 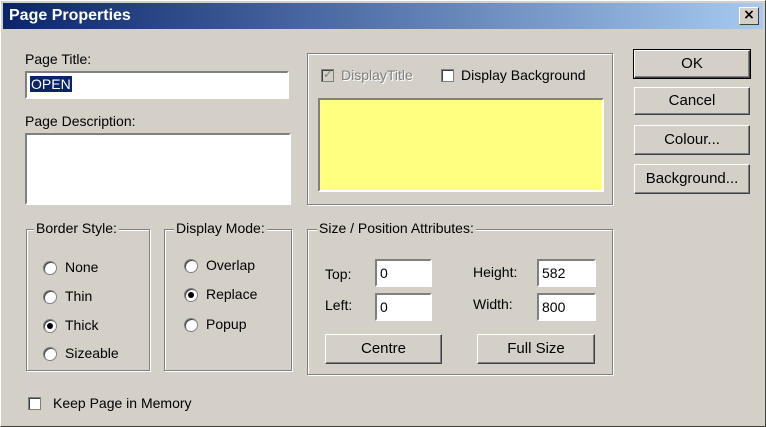 What do you see at coordinates (396, 228) in the screenshot?
I see `size-position-legend: Size / Position Attributes:` at bounding box center [396, 228].